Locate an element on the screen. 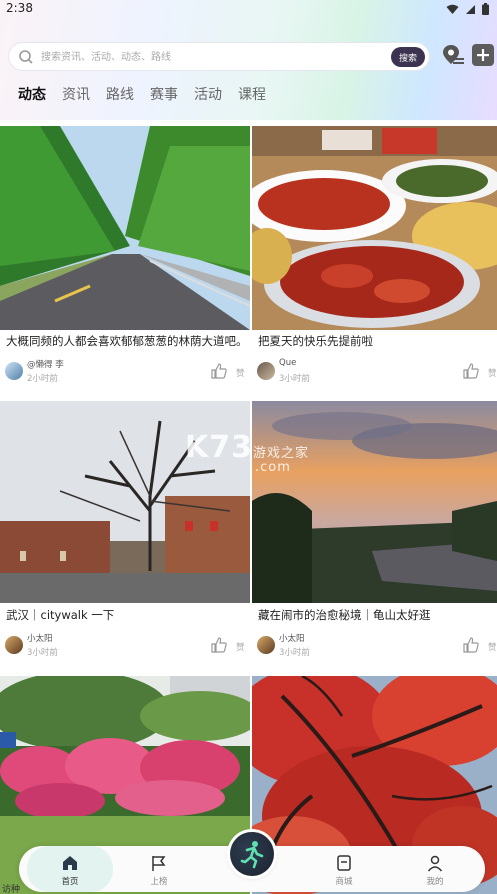 The image size is (497, 894). search-bar: 搜索 is located at coordinates (219, 56).